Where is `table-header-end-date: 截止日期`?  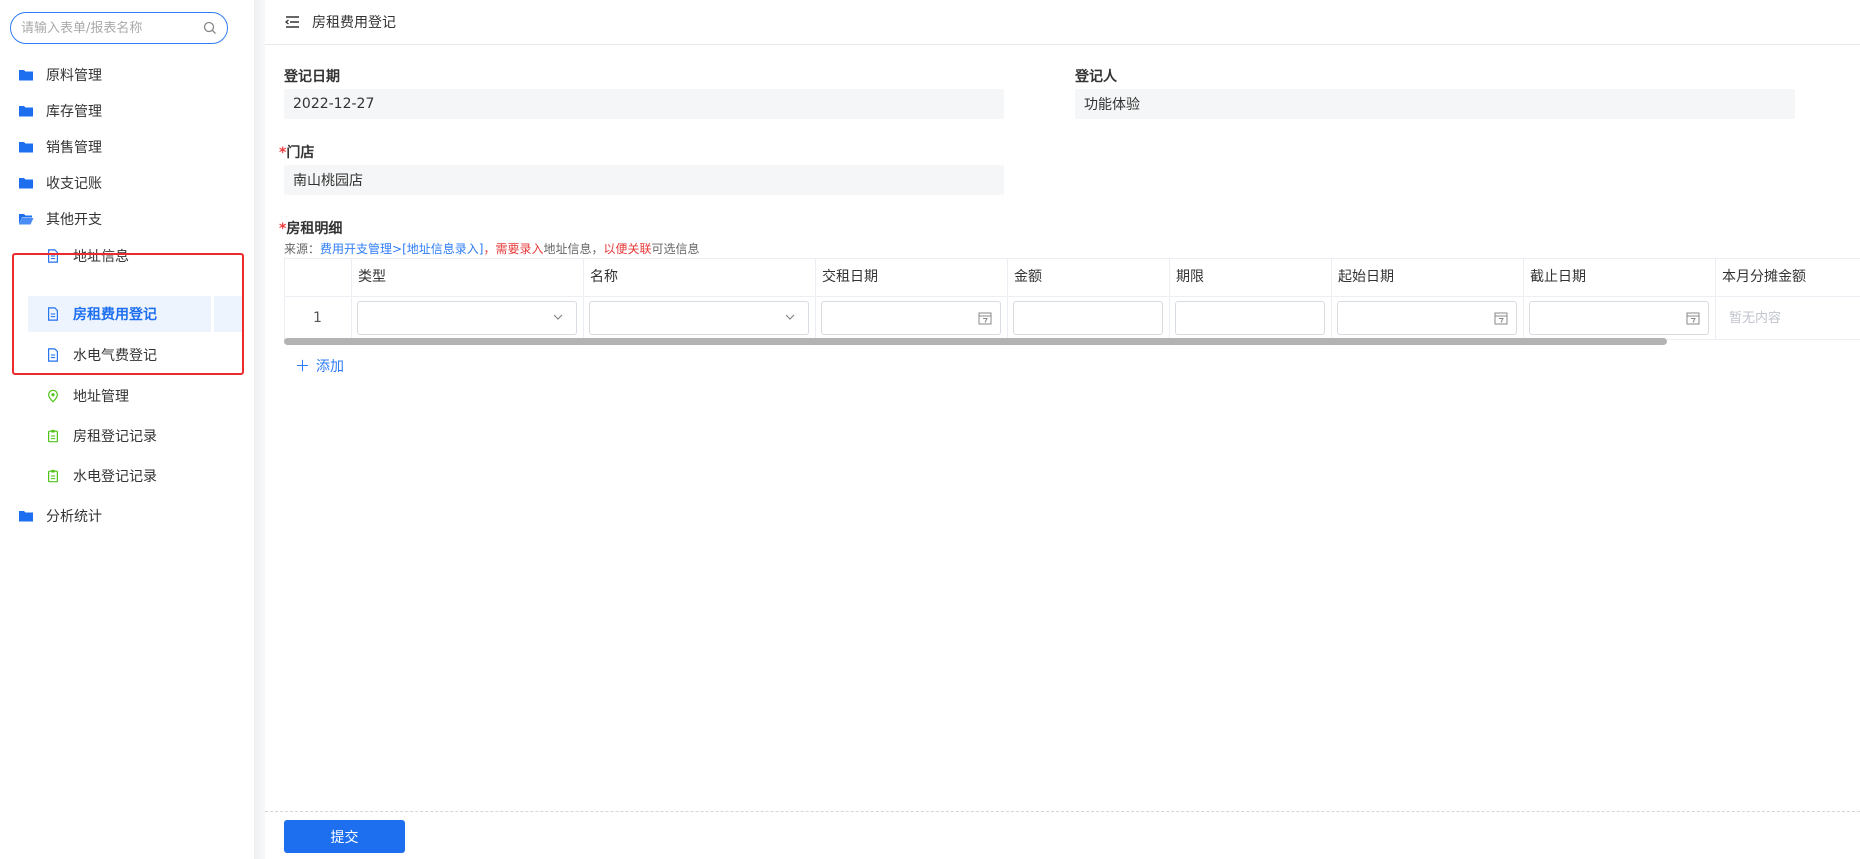
table-header-end-date: 截止日期 is located at coordinates (1619, 277).